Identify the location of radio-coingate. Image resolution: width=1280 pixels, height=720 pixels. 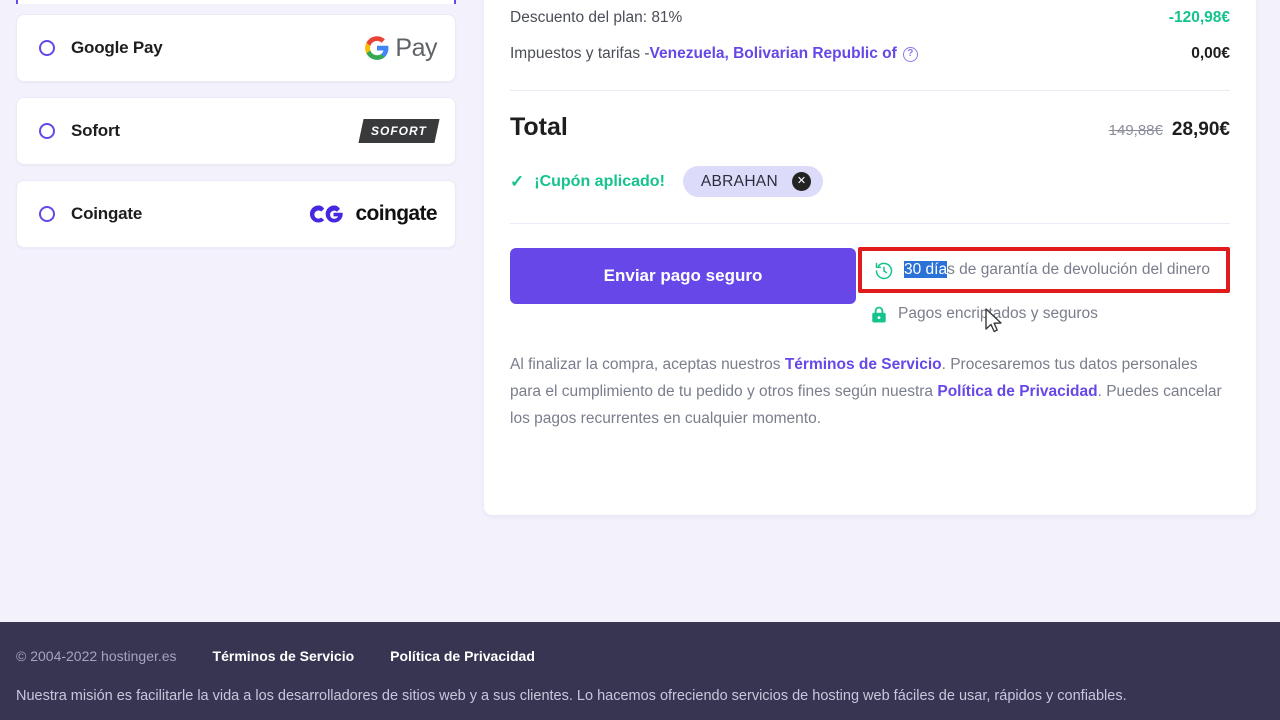
(47, 214).